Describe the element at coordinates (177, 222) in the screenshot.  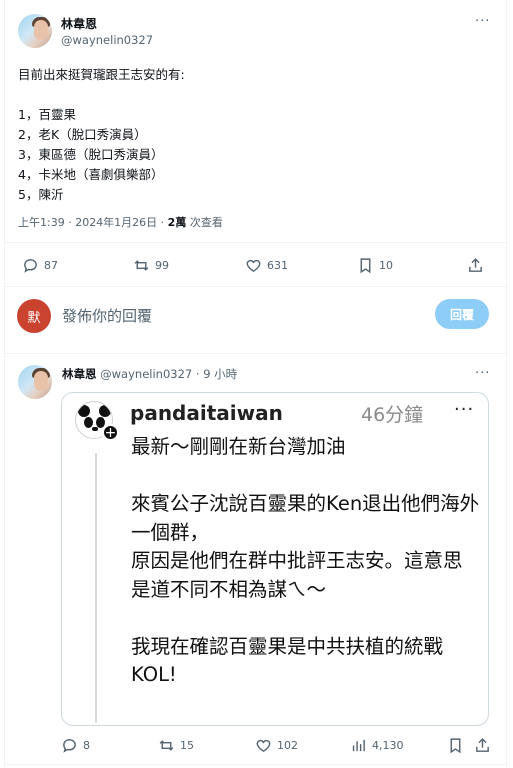
I see `views-count: 2萬` at that location.